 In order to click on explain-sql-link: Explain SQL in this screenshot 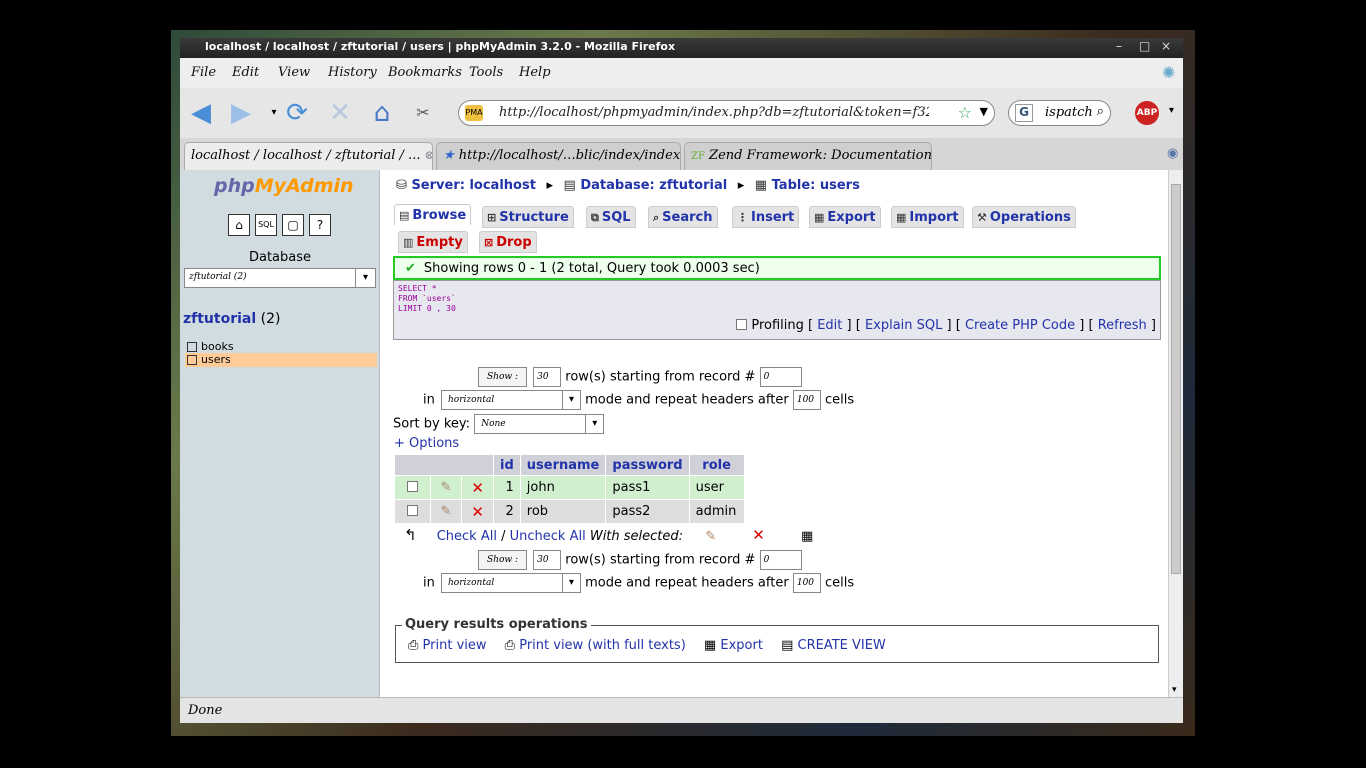, I will do `click(903, 325)`.